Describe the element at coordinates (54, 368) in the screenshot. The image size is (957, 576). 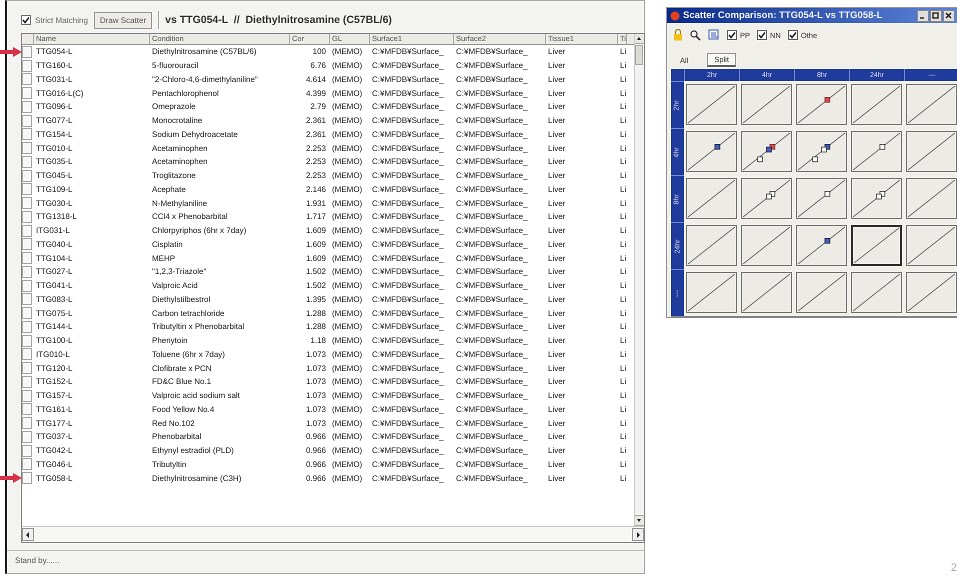
I see `table-cell-text: TTG120-L` at that location.